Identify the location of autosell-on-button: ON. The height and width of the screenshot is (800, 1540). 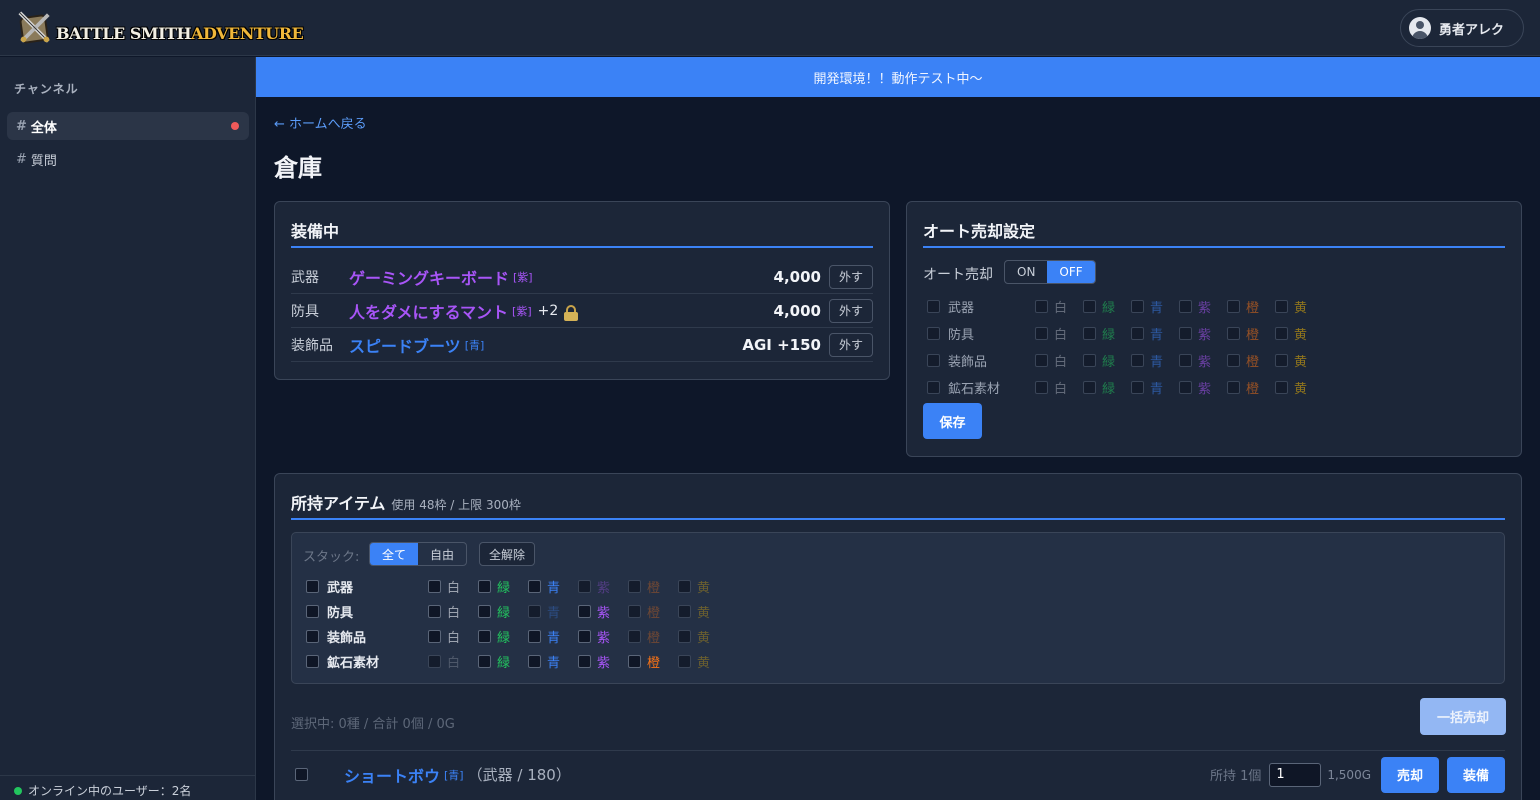
(1026, 272).